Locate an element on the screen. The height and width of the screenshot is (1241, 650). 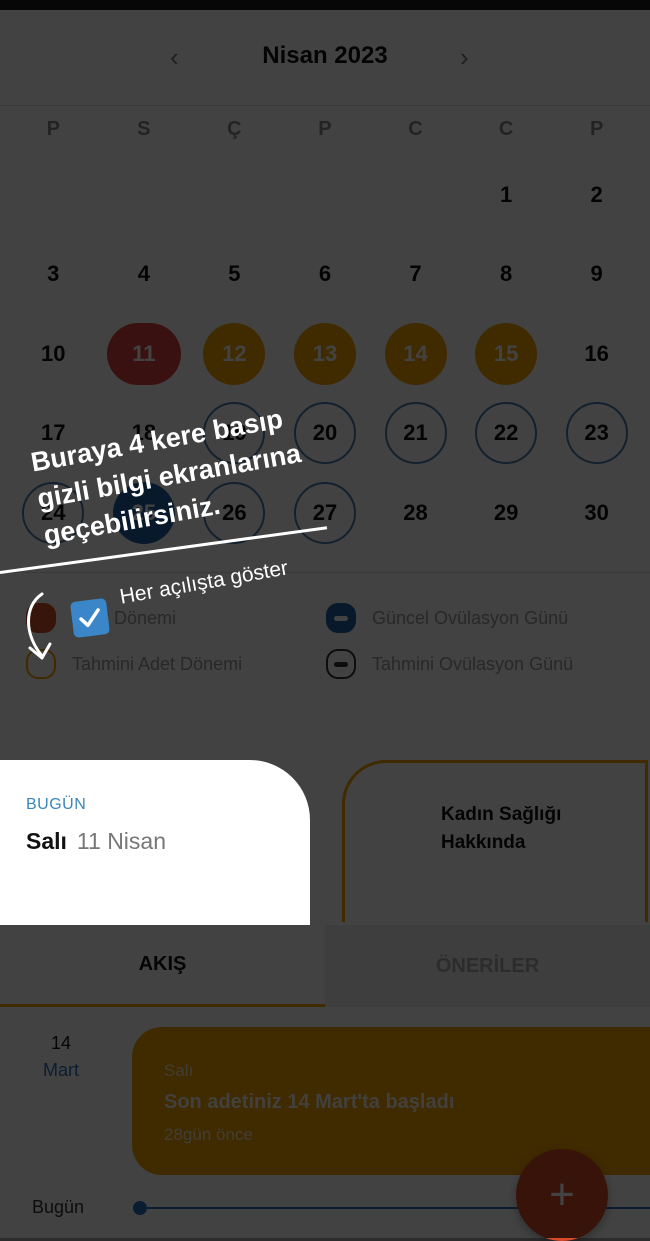
calendar-cell: 3 is located at coordinates (53, 275).